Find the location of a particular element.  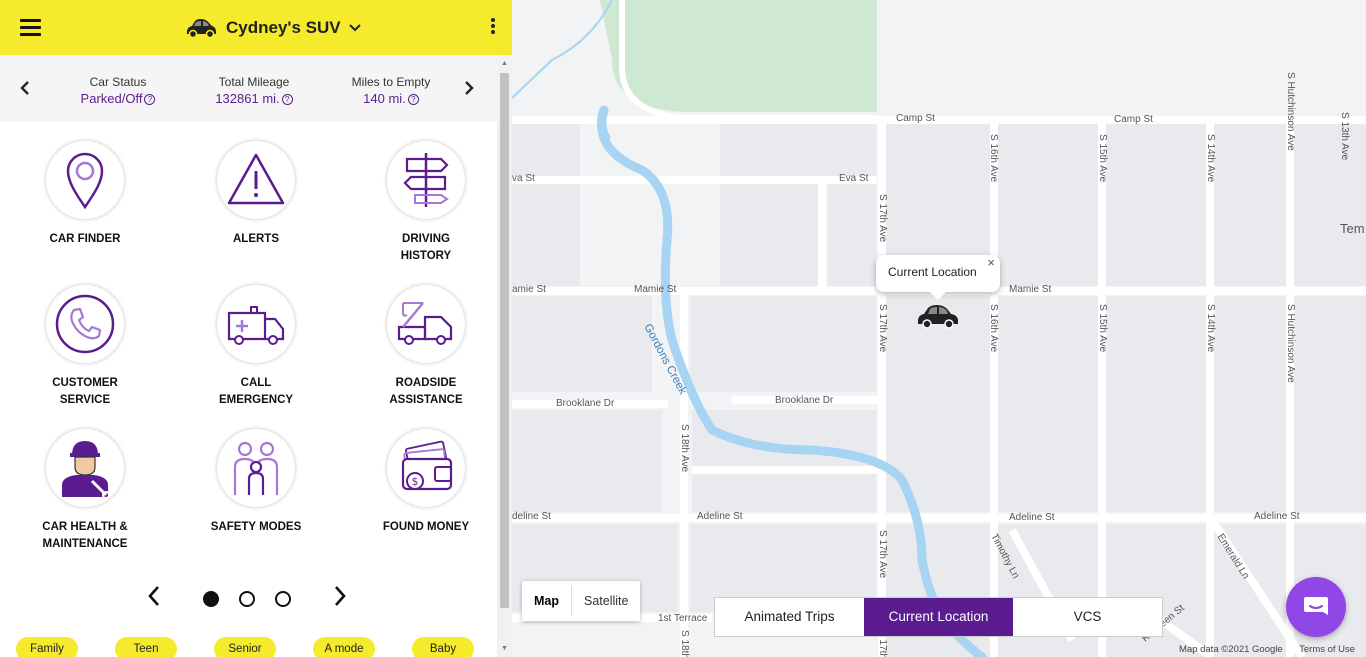

tile-icon-circle: $ is located at coordinates (426, 468).